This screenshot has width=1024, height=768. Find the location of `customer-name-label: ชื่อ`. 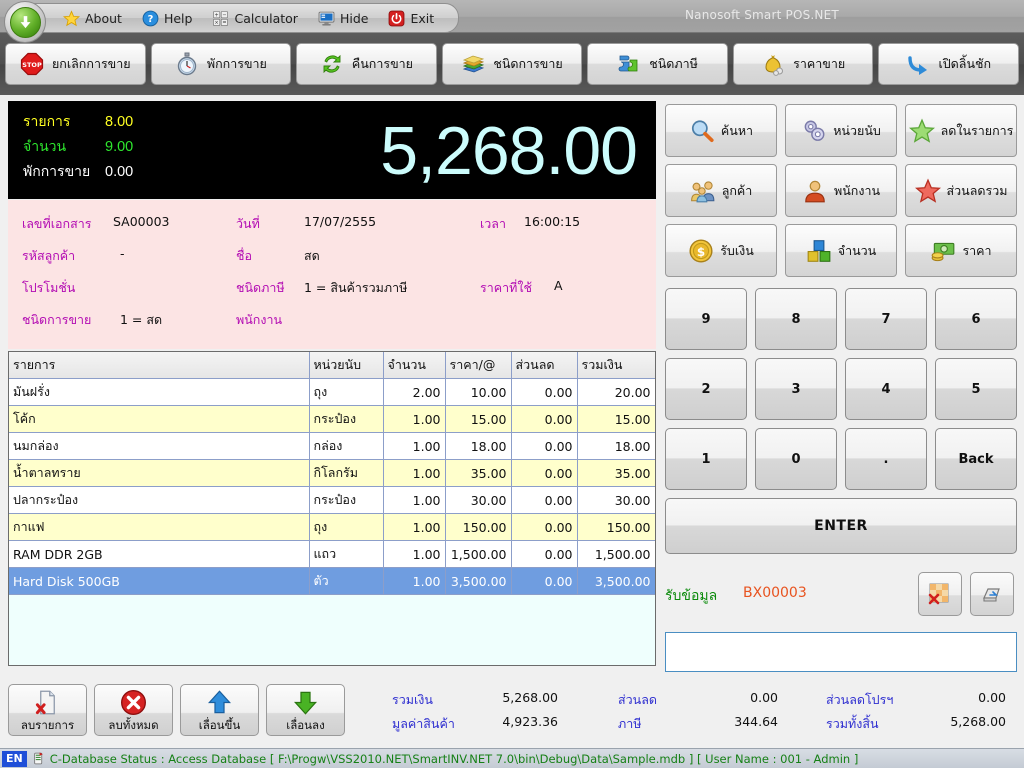

customer-name-label: ชื่อ is located at coordinates (244, 255).